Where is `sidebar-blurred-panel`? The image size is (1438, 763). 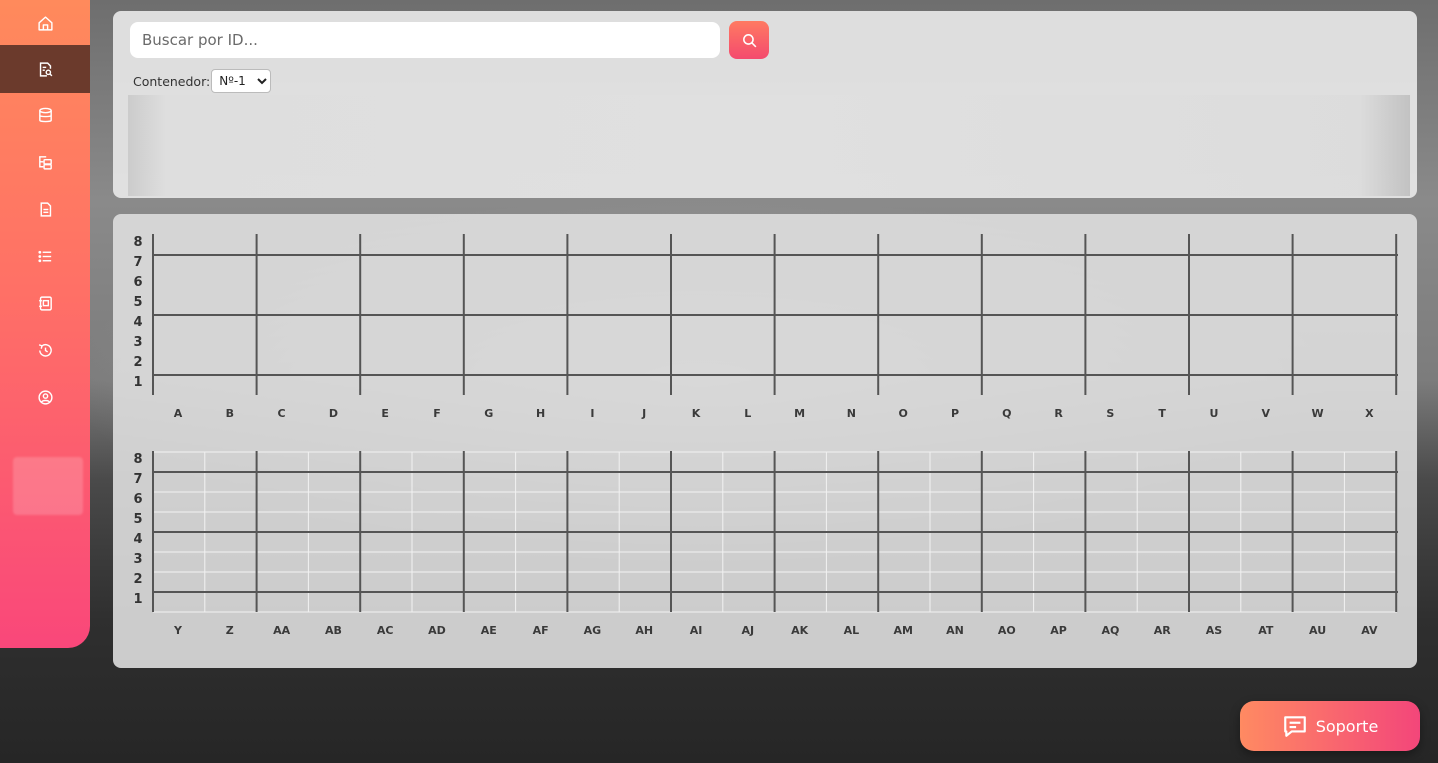 sidebar-blurred-panel is located at coordinates (48, 486).